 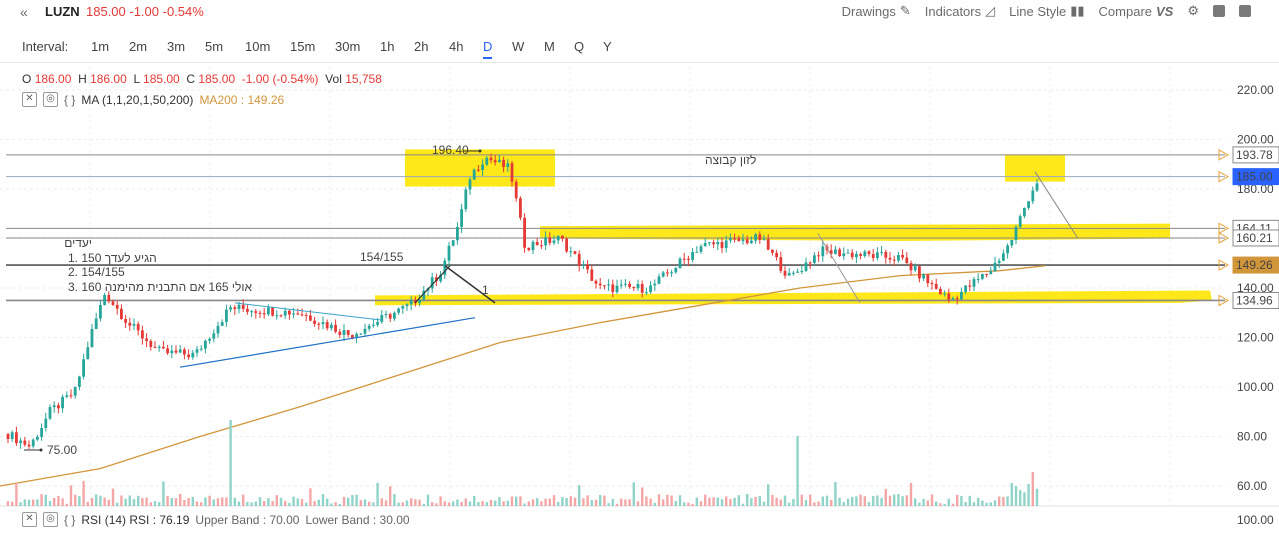 What do you see at coordinates (100, 46) in the screenshot?
I see `interval-1m: 1m` at bounding box center [100, 46].